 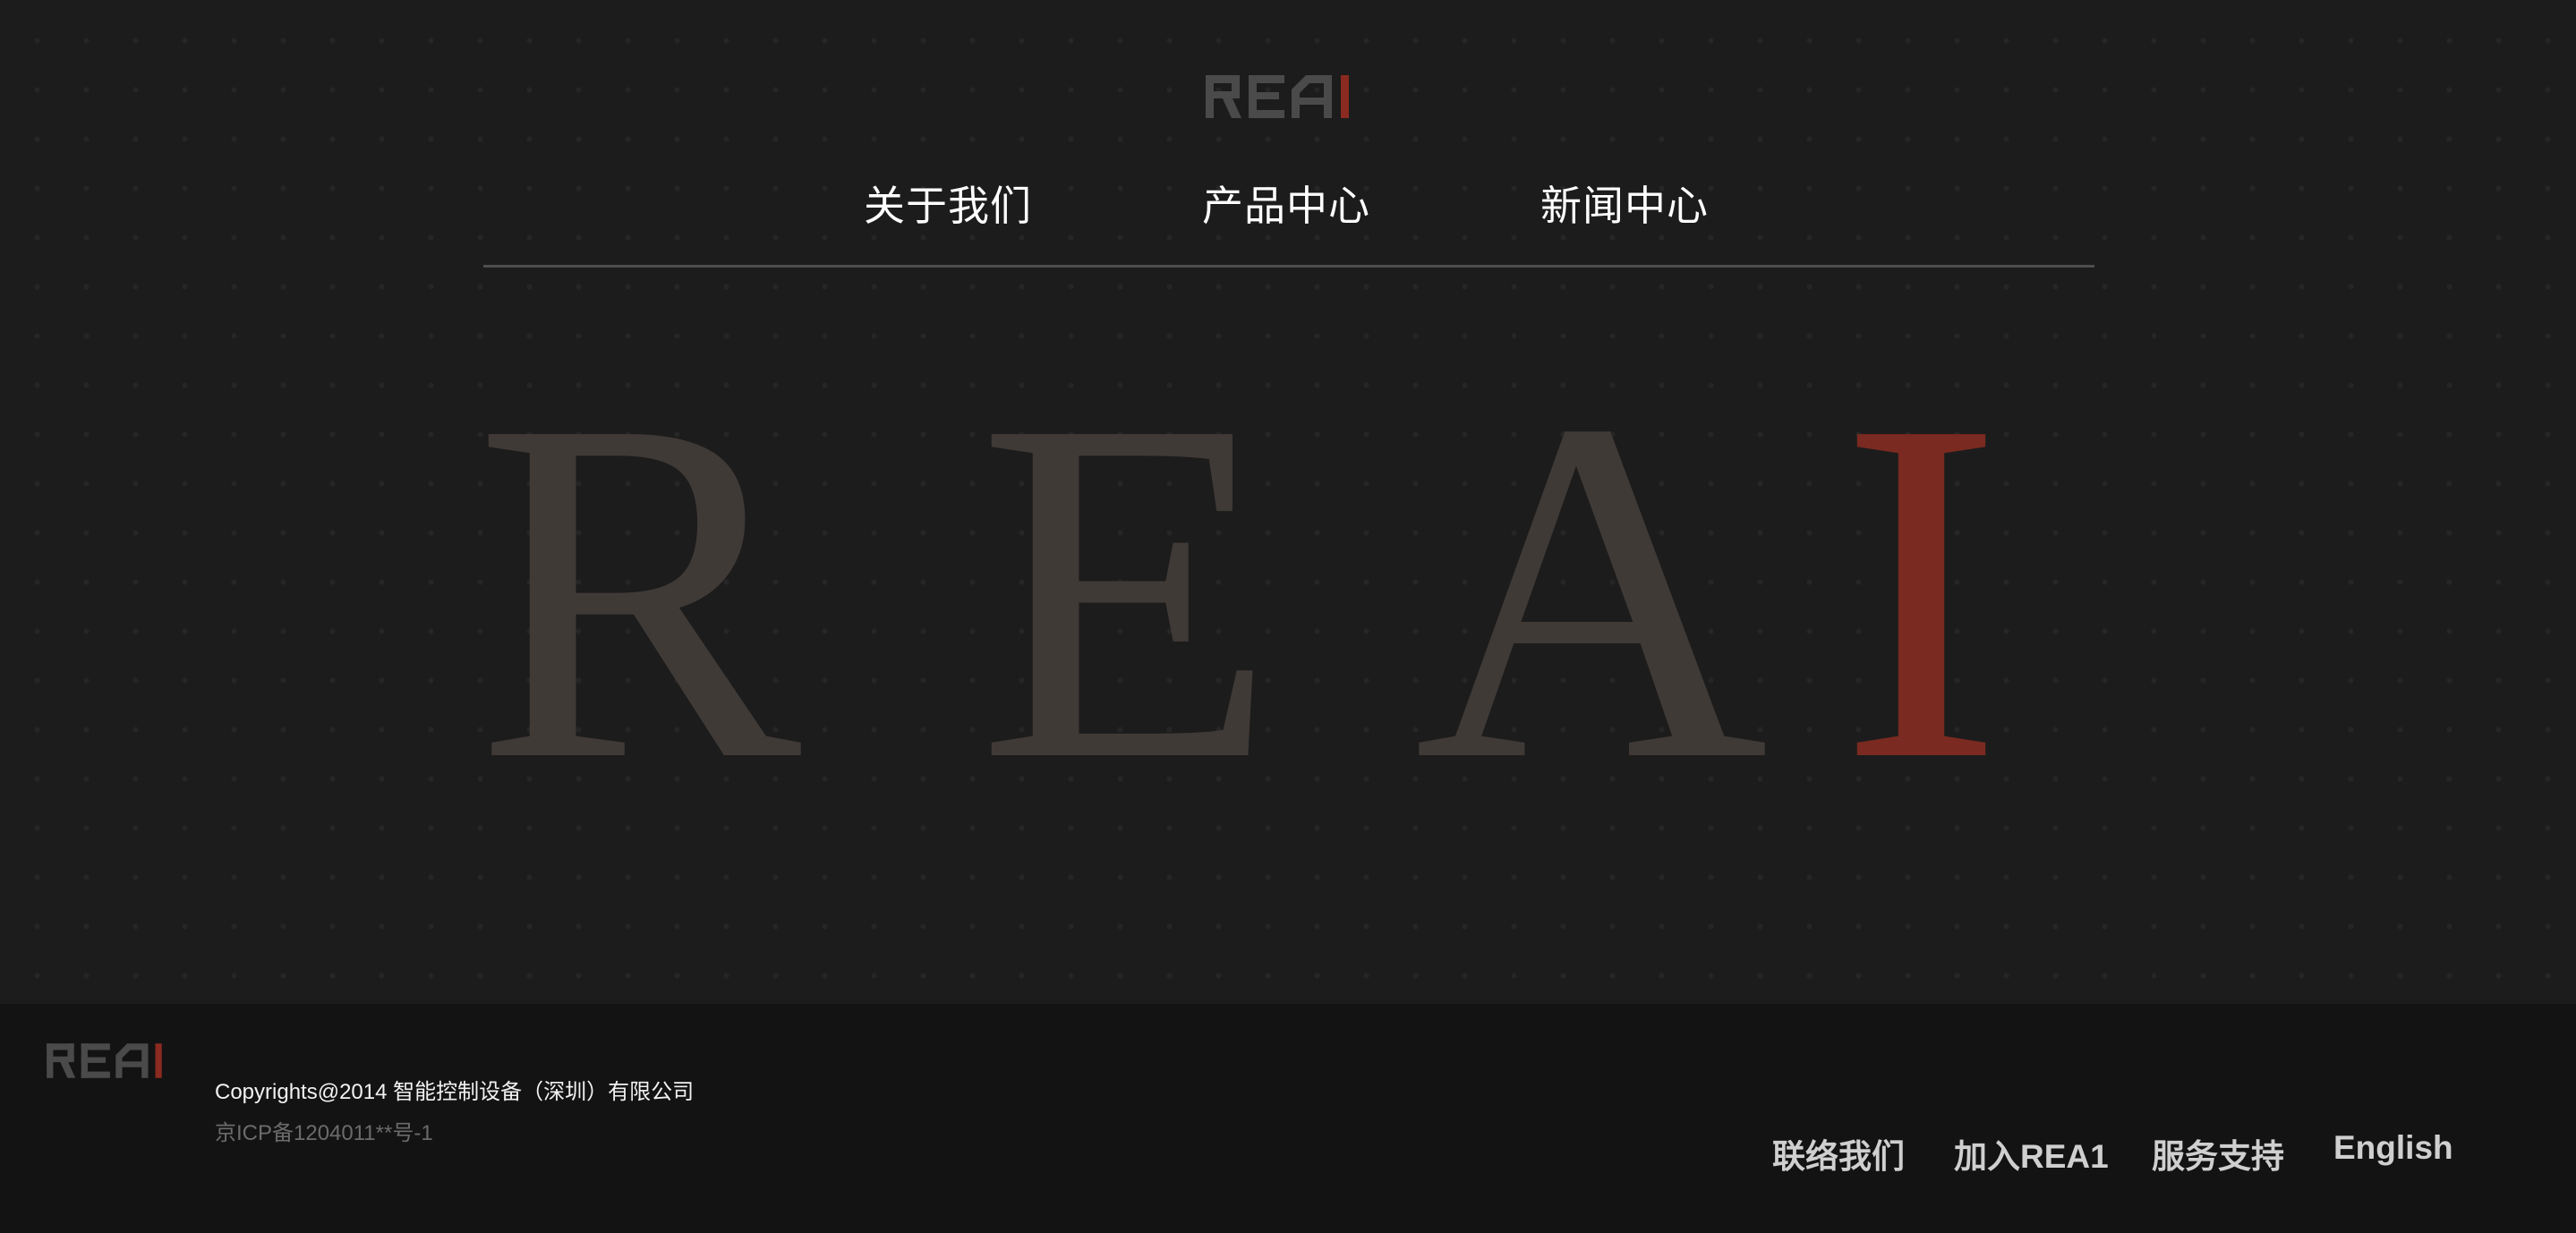 What do you see at coordinates (455, 1092) in the screenshot?
I see `copyright-text: Copyrights@2014 智能控制设备（深圳）有限公司` at bounding box center [455, 1092].